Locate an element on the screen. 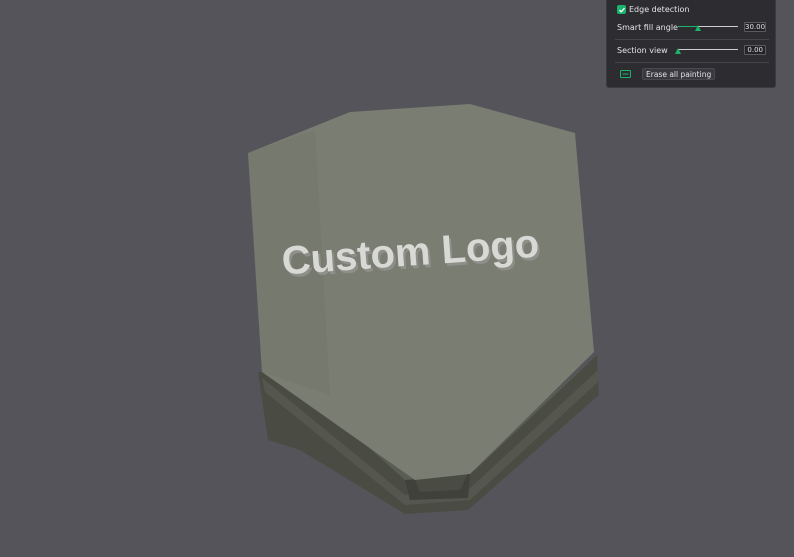 This screenshot has width=794, height=557. section-view-label: Section view is located at coordinates (642, 50).